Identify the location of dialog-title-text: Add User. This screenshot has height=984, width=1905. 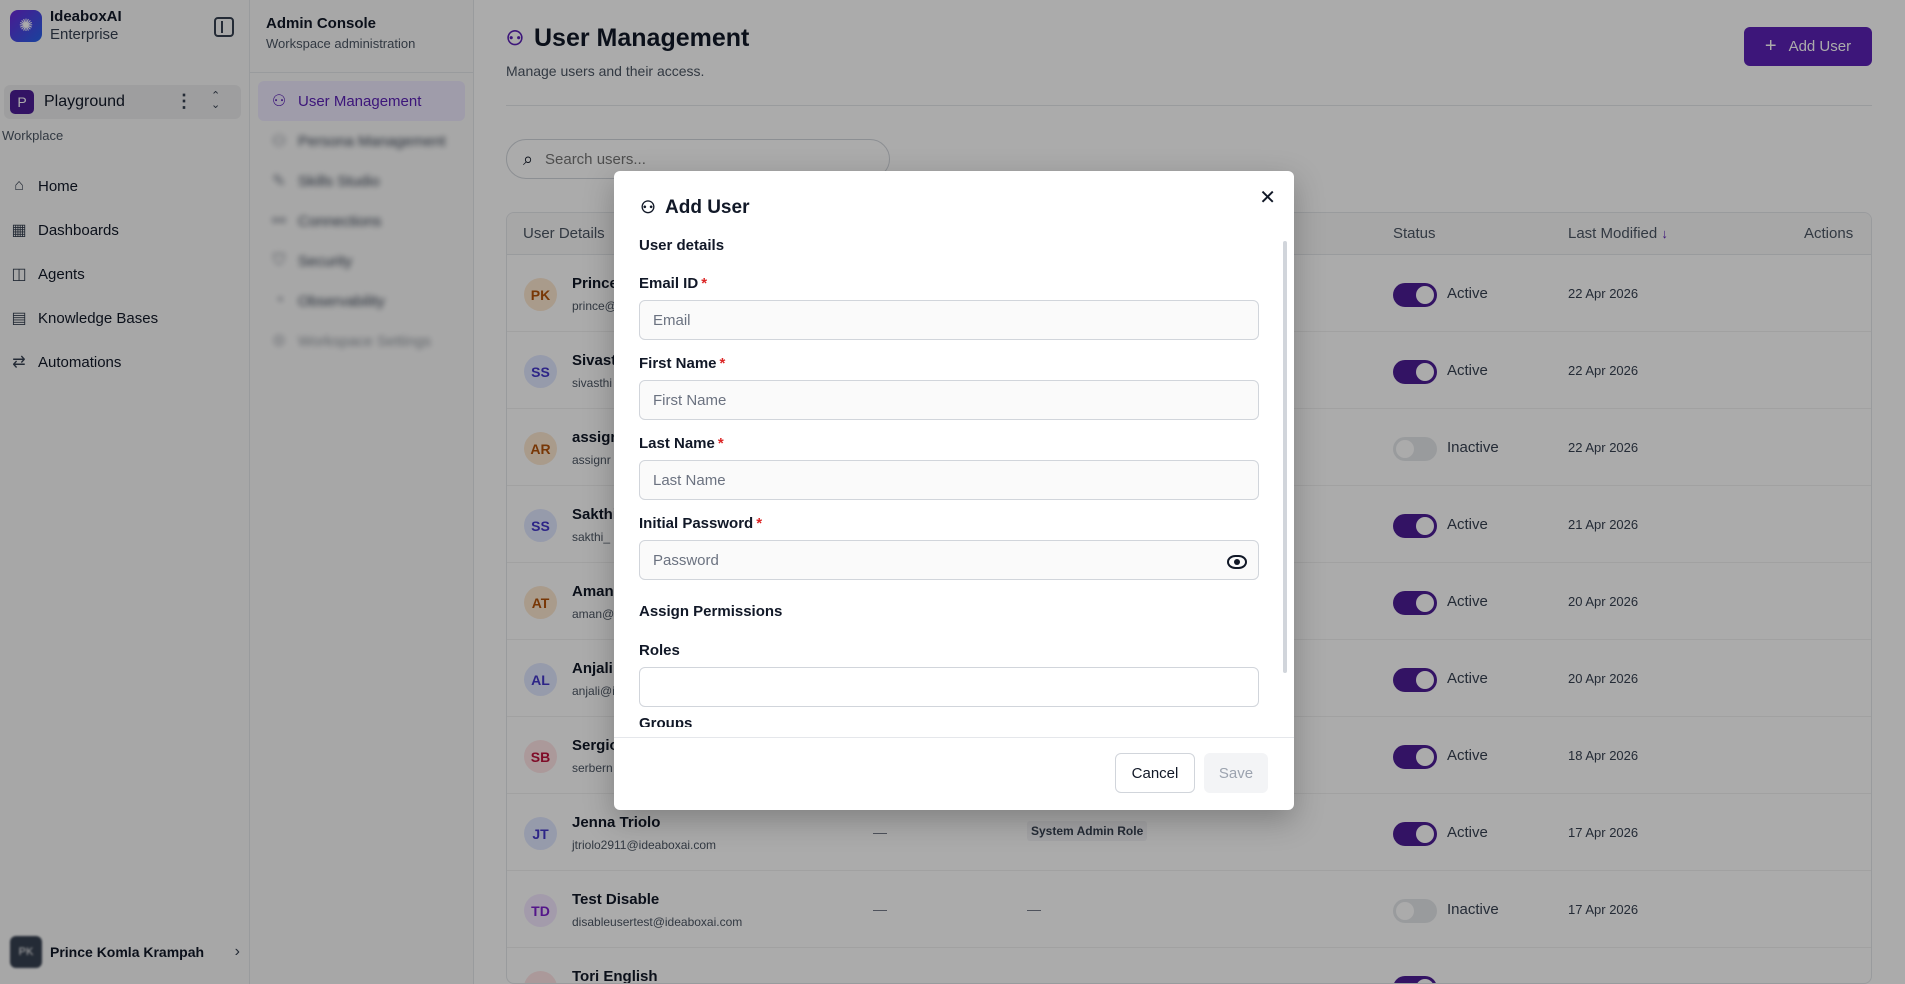
(707, 207).